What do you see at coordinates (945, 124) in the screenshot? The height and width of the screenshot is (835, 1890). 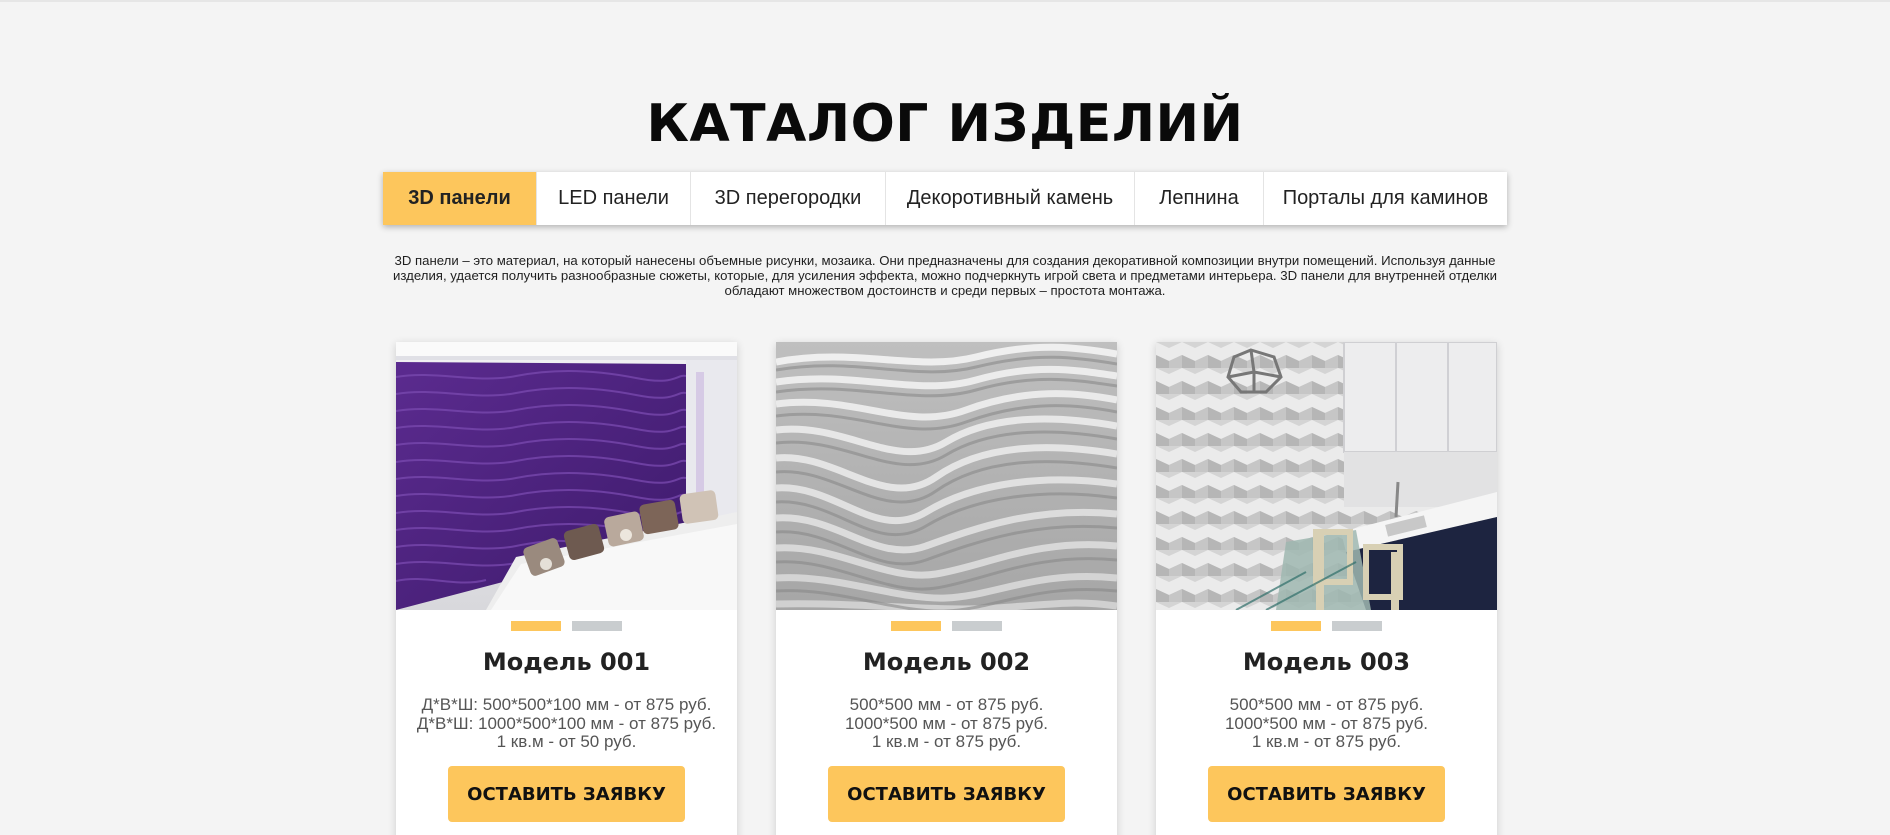 I see `page-title: КАТАЛОГ ИЗДЕЛИЙ` at bounding box center [945, 124].